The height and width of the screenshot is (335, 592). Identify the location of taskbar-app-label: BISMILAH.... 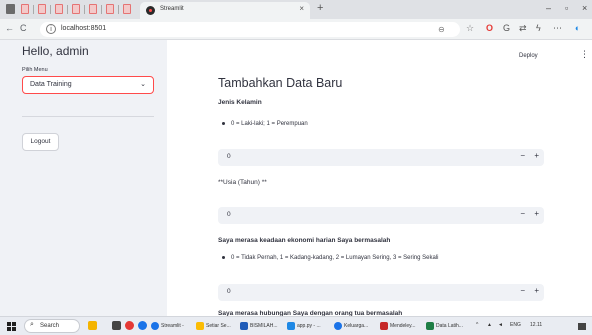
(264, 326).